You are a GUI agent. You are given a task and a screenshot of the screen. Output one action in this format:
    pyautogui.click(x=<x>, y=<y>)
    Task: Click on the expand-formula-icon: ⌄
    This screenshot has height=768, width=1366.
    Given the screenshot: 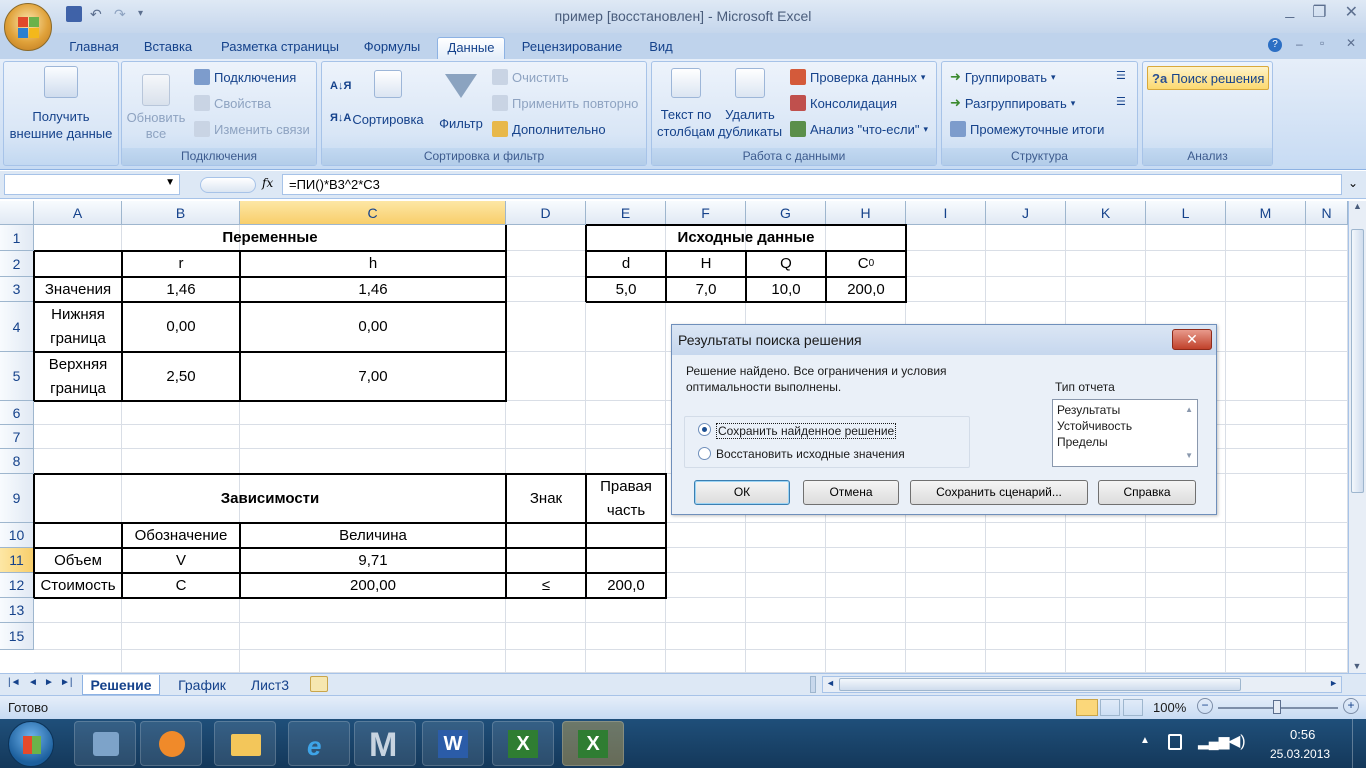 What is the action you would take?
    pyautogui.click(x=1353, y=183)
    